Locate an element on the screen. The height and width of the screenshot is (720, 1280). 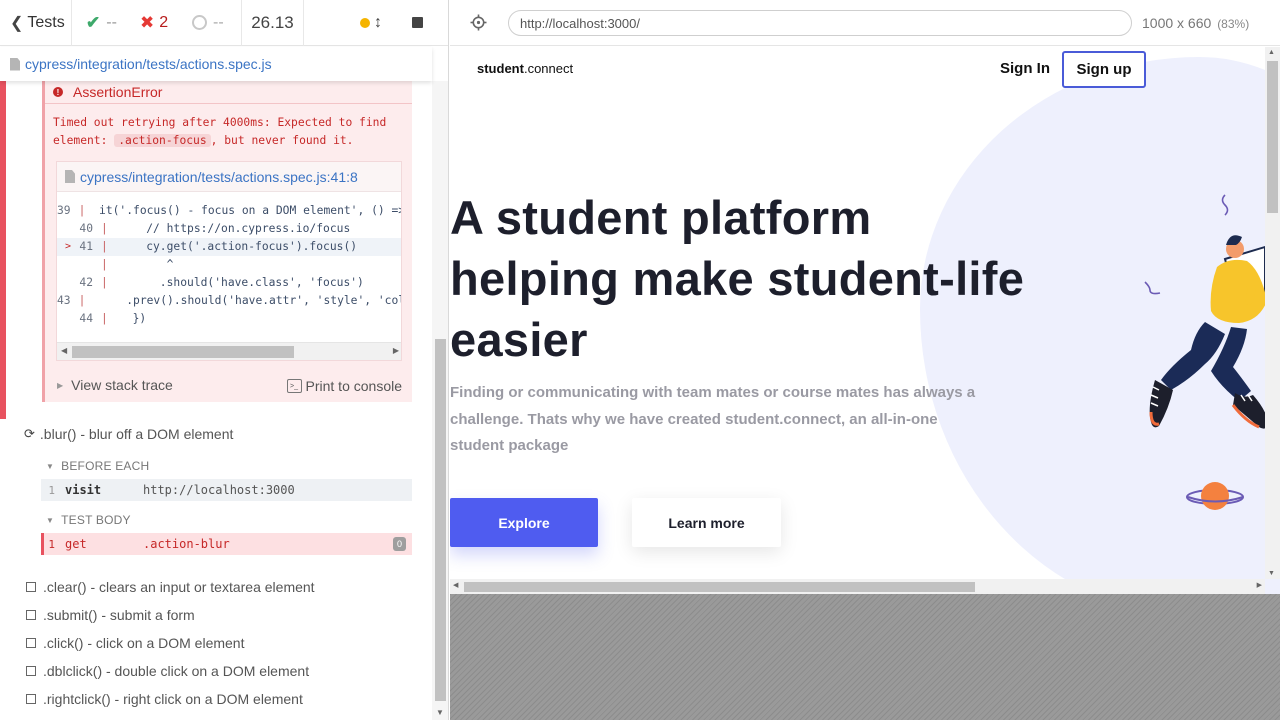
autoscroll-toggle-icon: ↕ is located at coordinates (378, 23).